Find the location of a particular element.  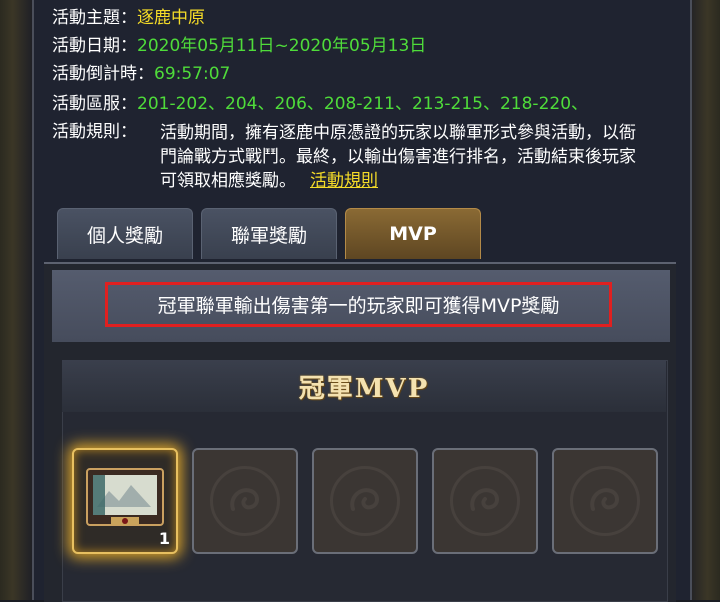

tab-personal-rewards: 個人獎勵 is located at coordinates (125, 233).